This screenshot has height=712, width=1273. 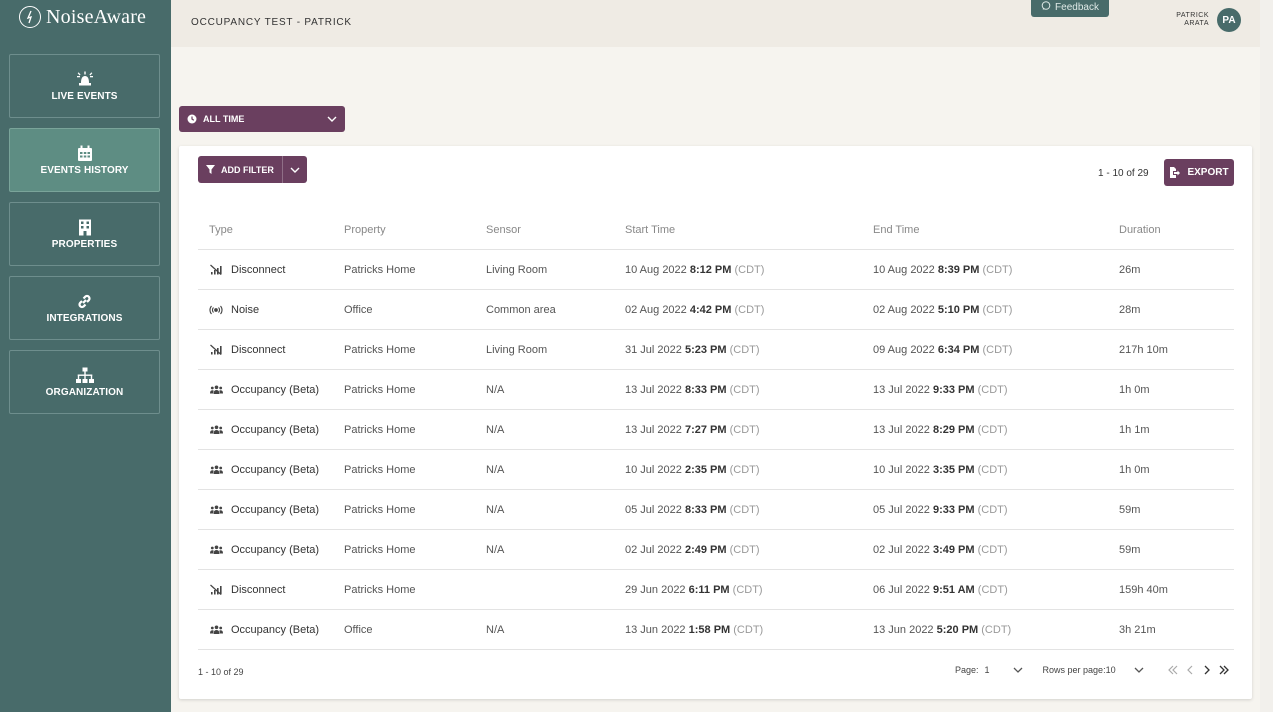 I want to click on cell-type: Noise, so click(x=271, y=310).